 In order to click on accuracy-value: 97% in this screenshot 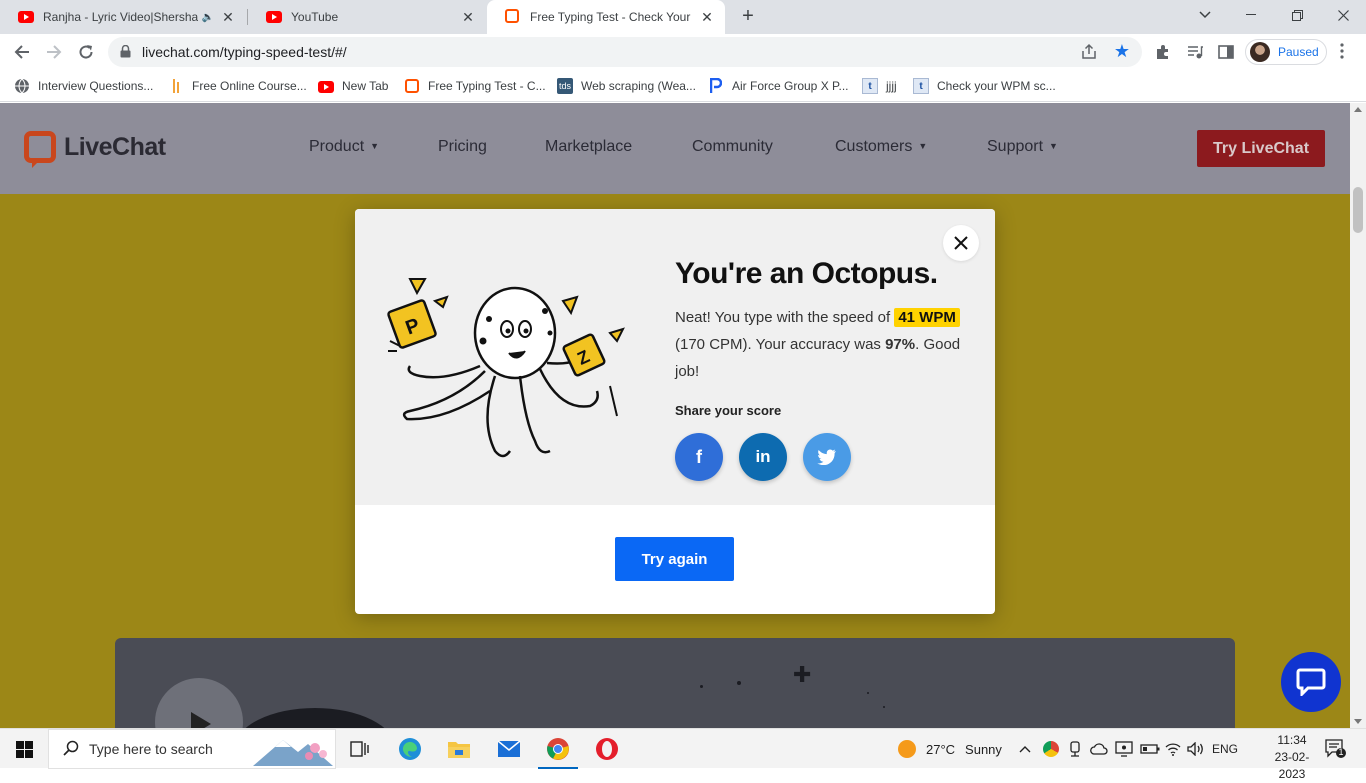, I will do `click(900, 344)`.